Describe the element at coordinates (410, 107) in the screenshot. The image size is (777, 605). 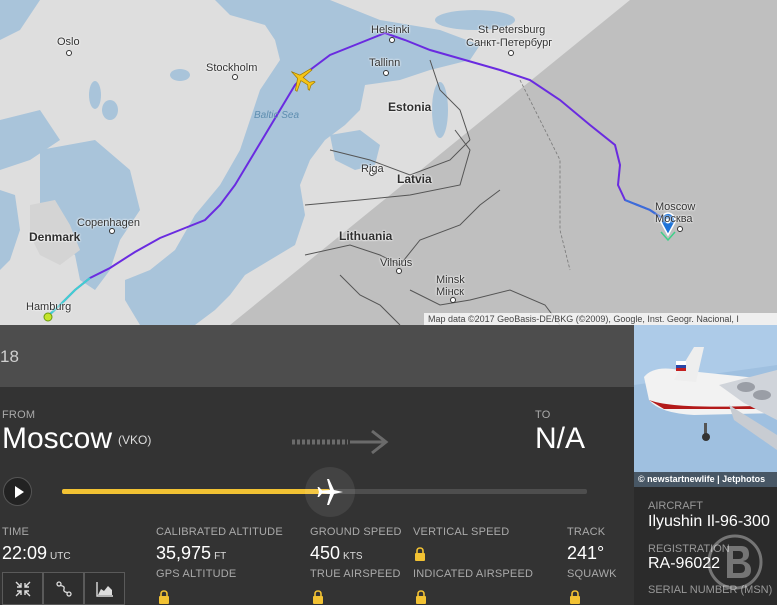
I see `country-estonia: Estonia` at that location.